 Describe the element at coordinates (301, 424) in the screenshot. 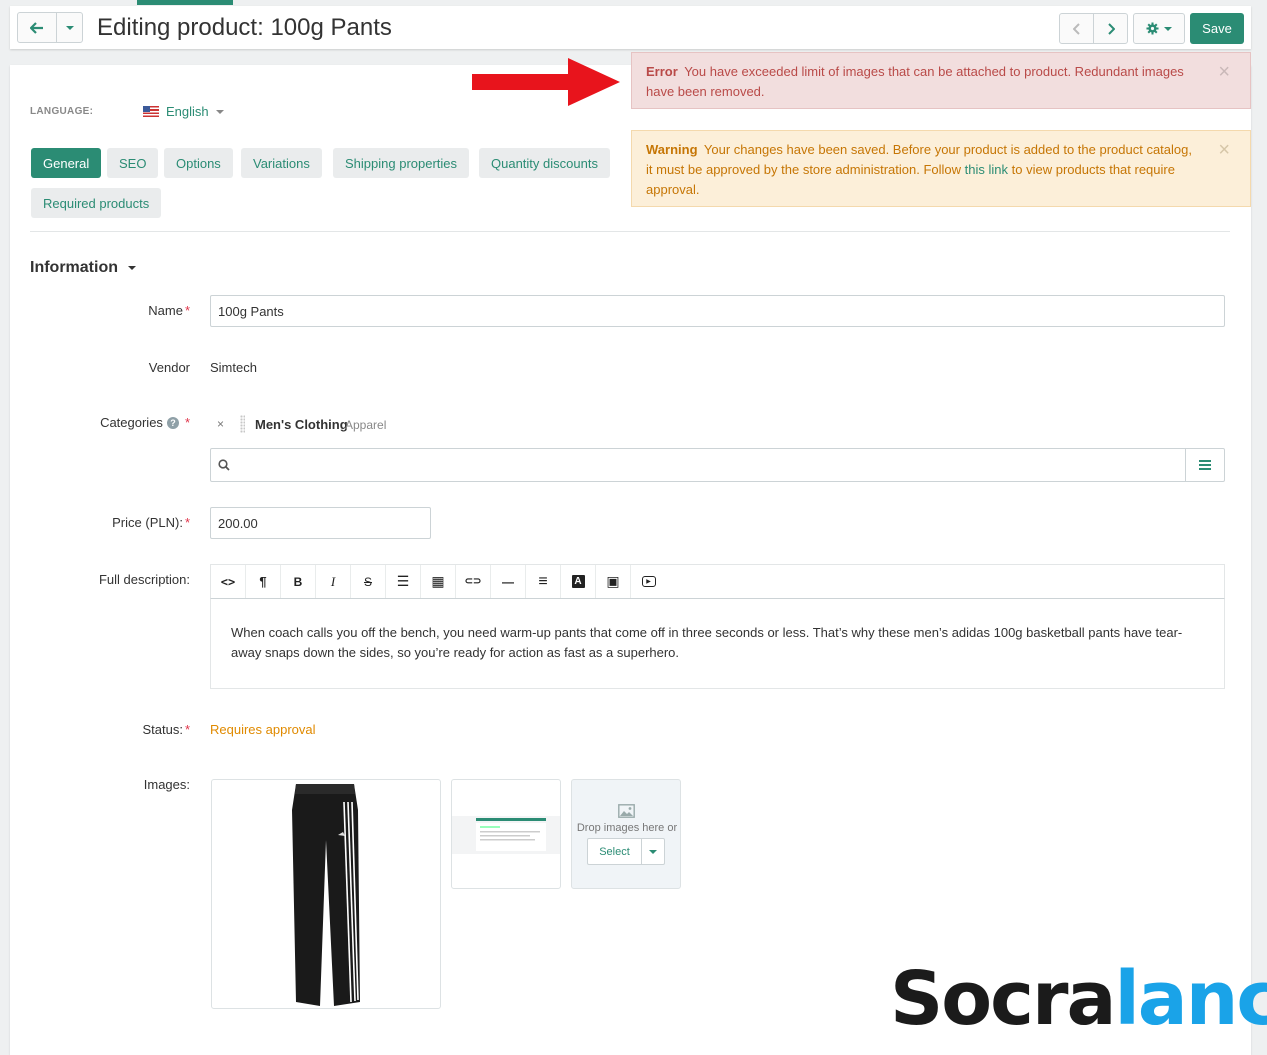

I see `category-name: Men's Clothing` at that location.